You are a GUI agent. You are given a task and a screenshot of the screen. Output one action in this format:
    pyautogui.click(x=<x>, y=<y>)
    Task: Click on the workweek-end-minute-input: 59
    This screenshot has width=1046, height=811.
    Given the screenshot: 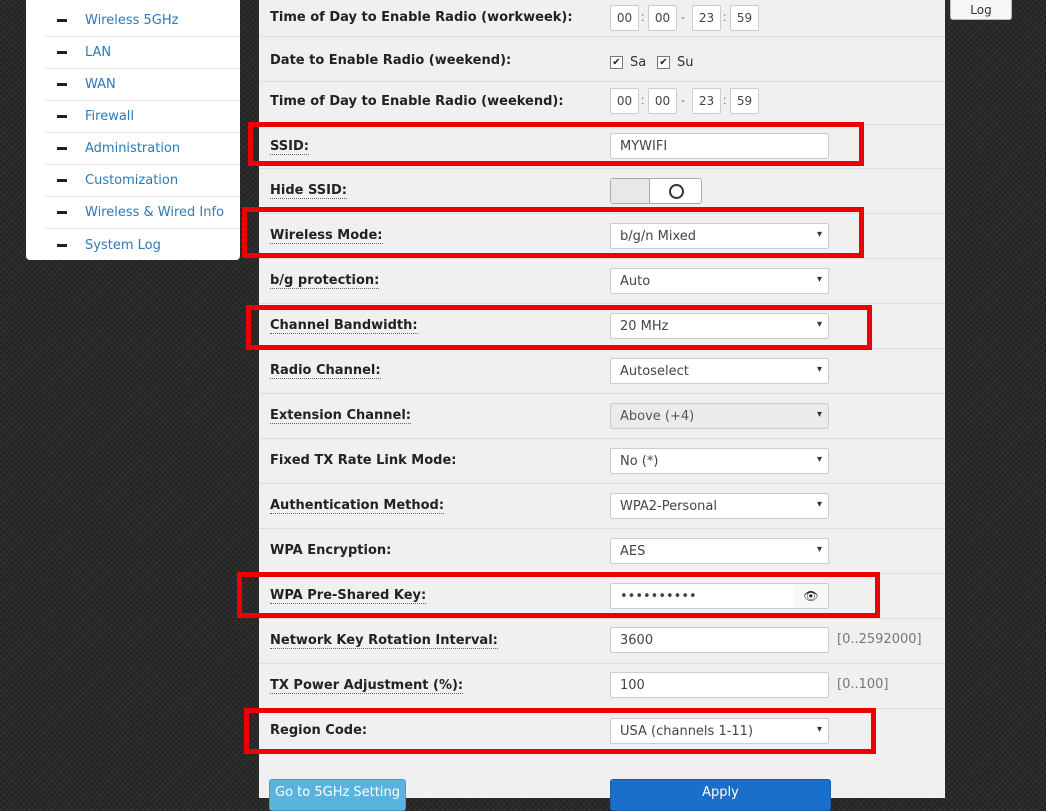 What is the action you would take?
    pyautogui.click(x=744, y=18)
    